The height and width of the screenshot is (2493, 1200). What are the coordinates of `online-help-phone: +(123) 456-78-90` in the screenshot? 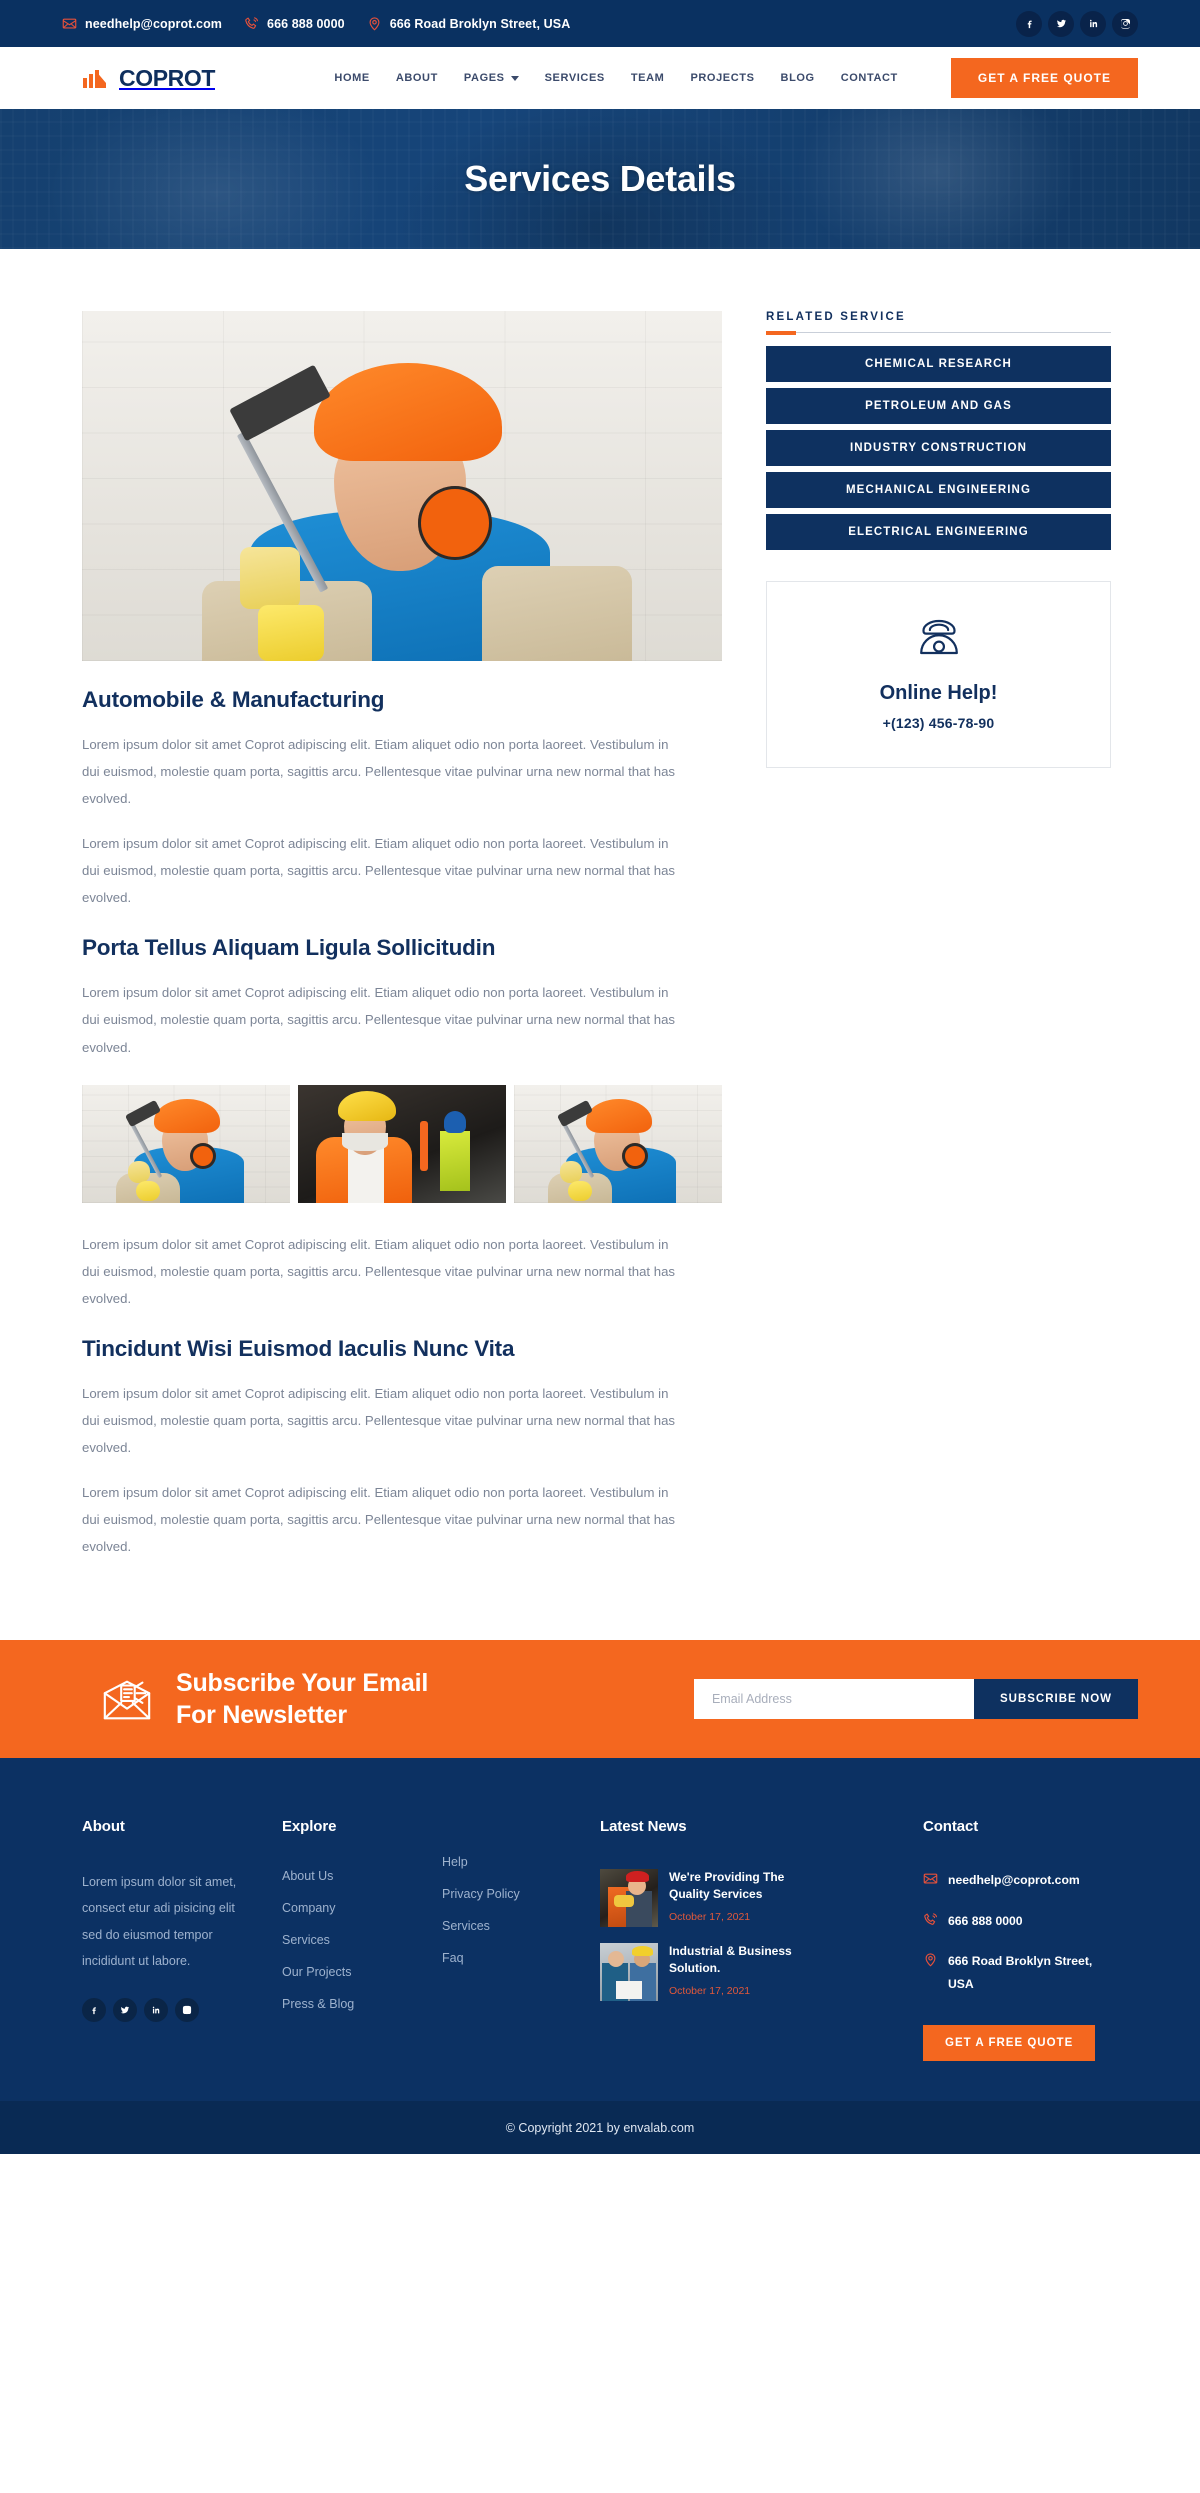 It's located at (938, 723).